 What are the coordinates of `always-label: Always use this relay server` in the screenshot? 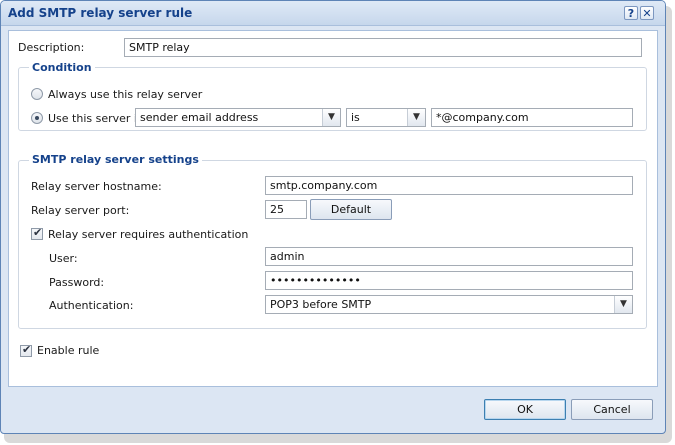 It's located at (125, 94).